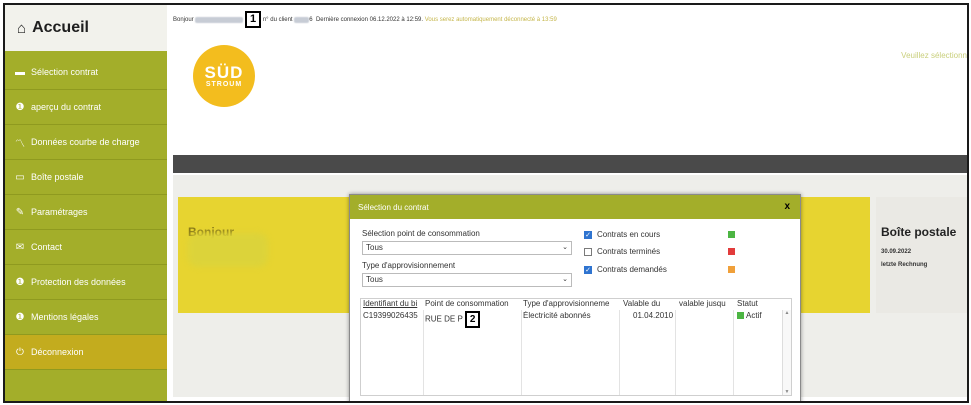 This screenshot has height=405, width=971. What do you see at coordinates (65, 317) in the screenshot?
I see `sidebar-item-label: Mentions légales` at bounding box center [65, 317].